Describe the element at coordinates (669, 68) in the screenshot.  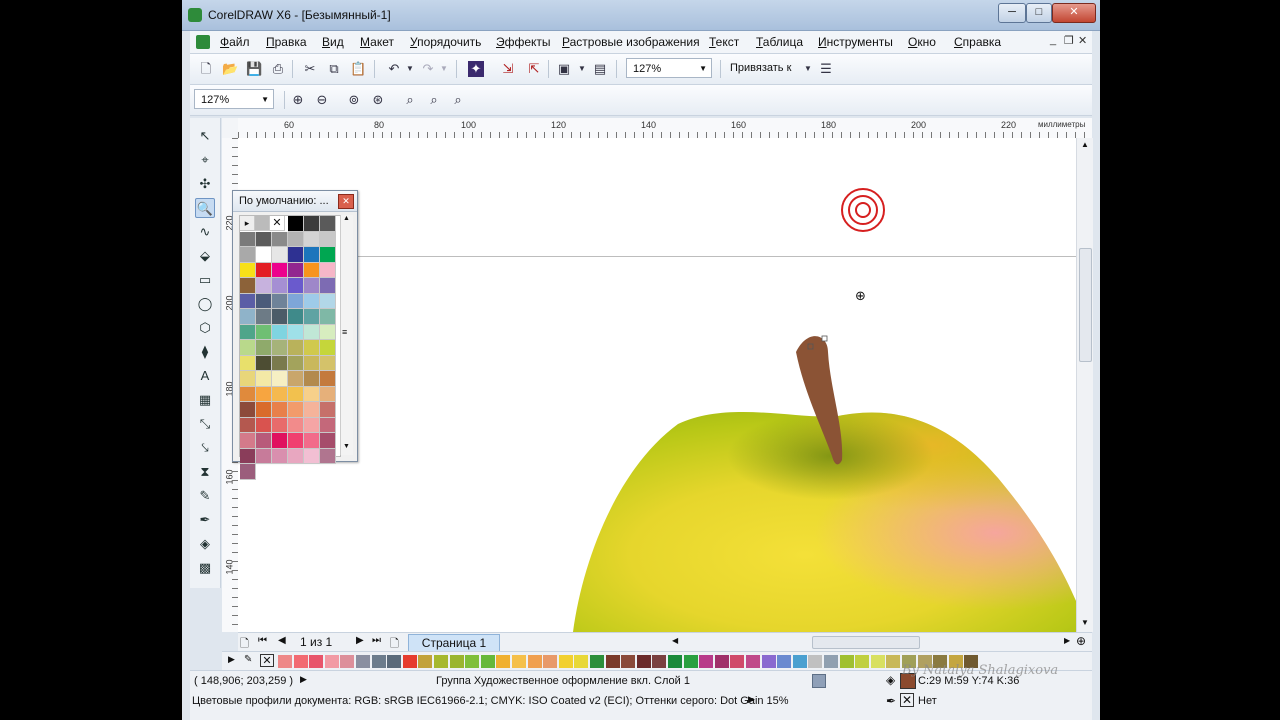
I see `zoom-level-combo: 127% ▼` at that location.